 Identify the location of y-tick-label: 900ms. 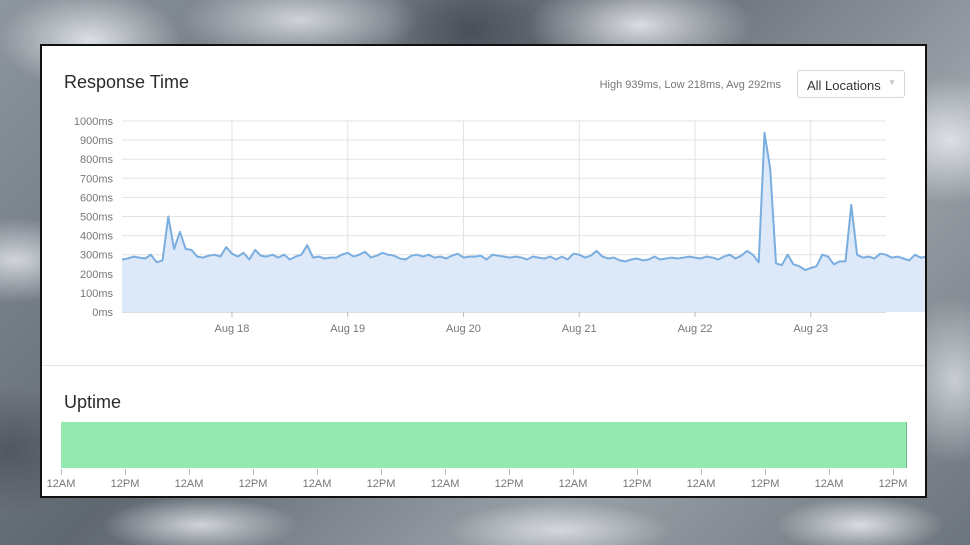
(97, 141).